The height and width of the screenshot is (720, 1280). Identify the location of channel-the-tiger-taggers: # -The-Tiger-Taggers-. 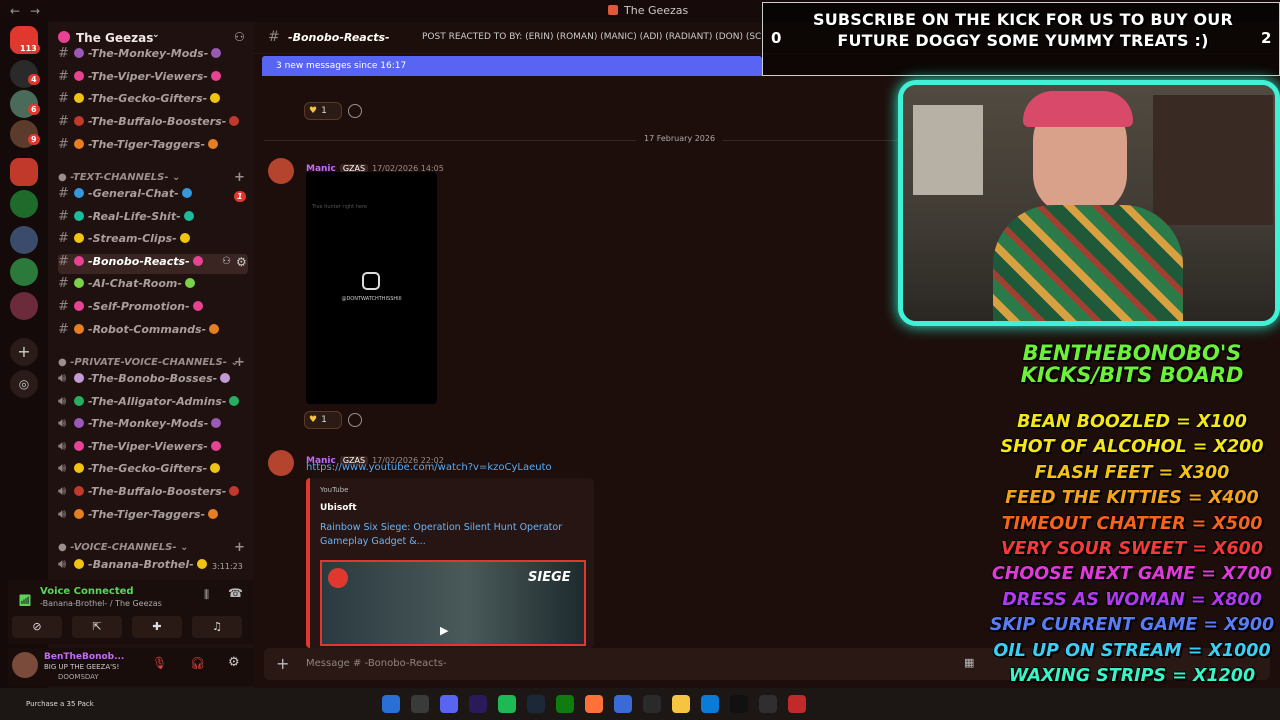
(153, 147).